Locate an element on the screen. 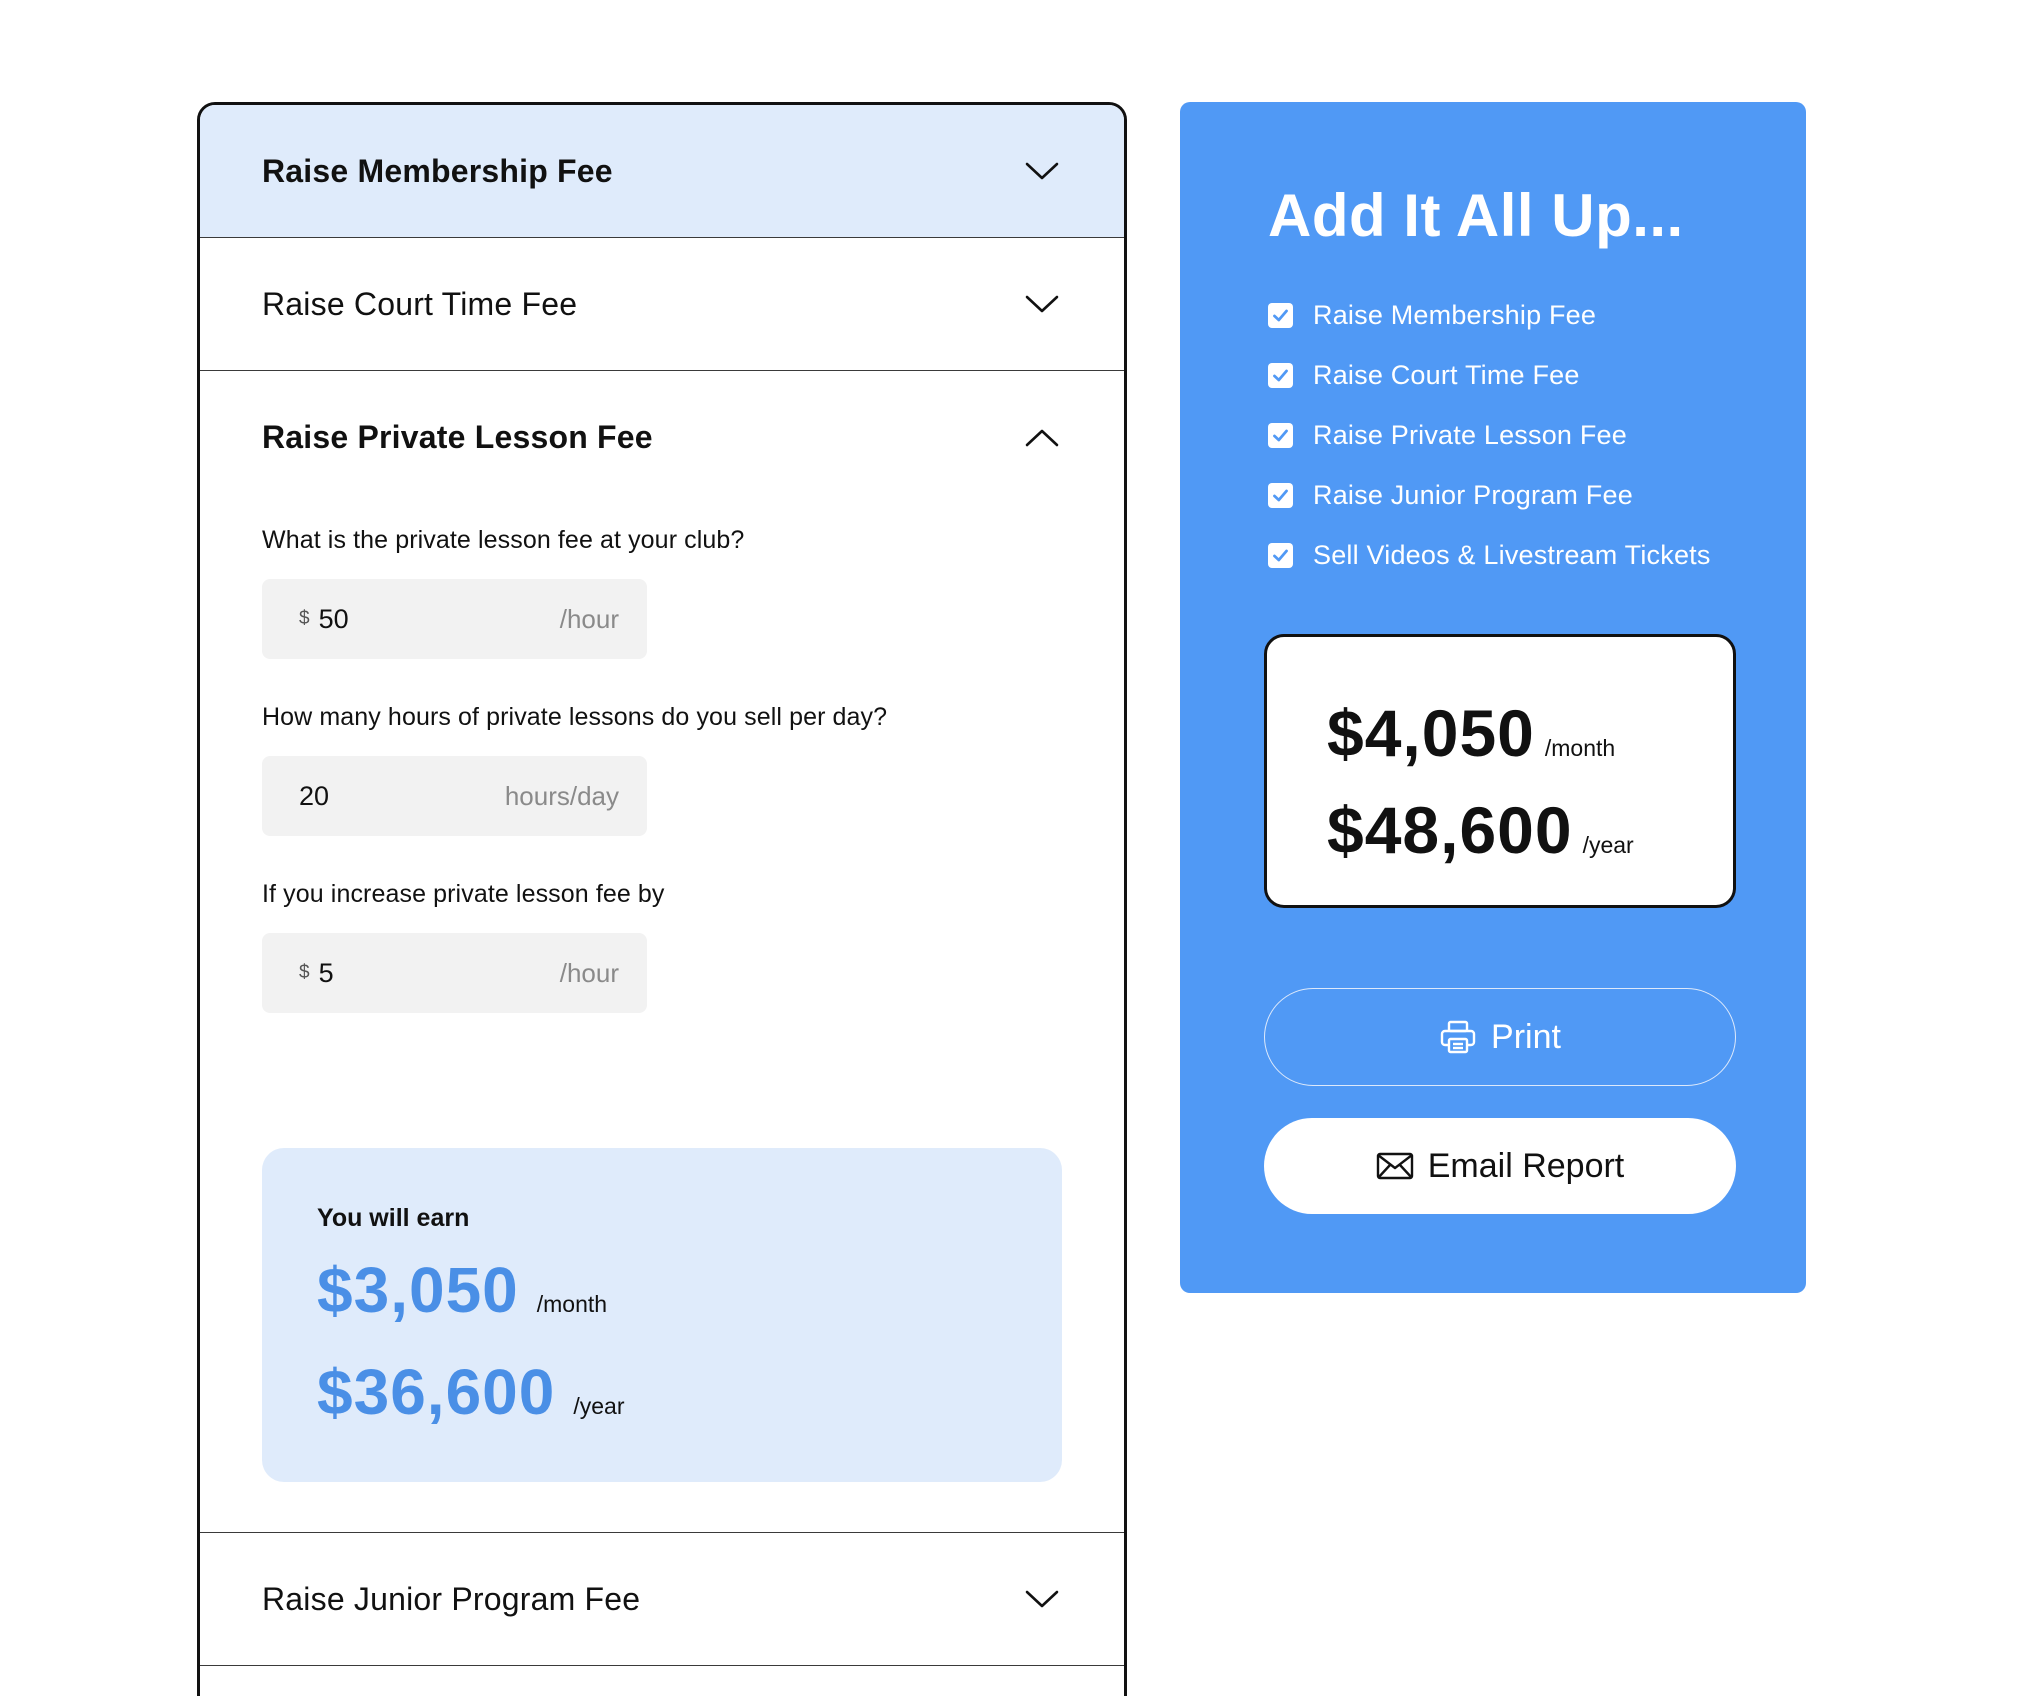 This screenshot has height=1696, width=2018. accordion-header-court-time-fee: Raise Court Time Fee is located at coordinates (662, 304).